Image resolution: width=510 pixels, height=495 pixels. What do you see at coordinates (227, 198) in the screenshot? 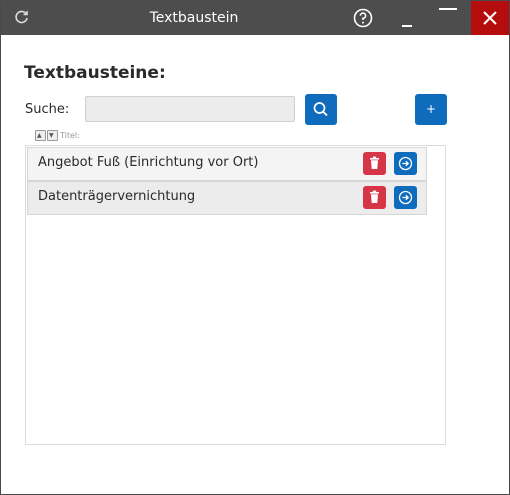
I see `list-item: Datenträgervernichtung` at bounding box center [227, 198].